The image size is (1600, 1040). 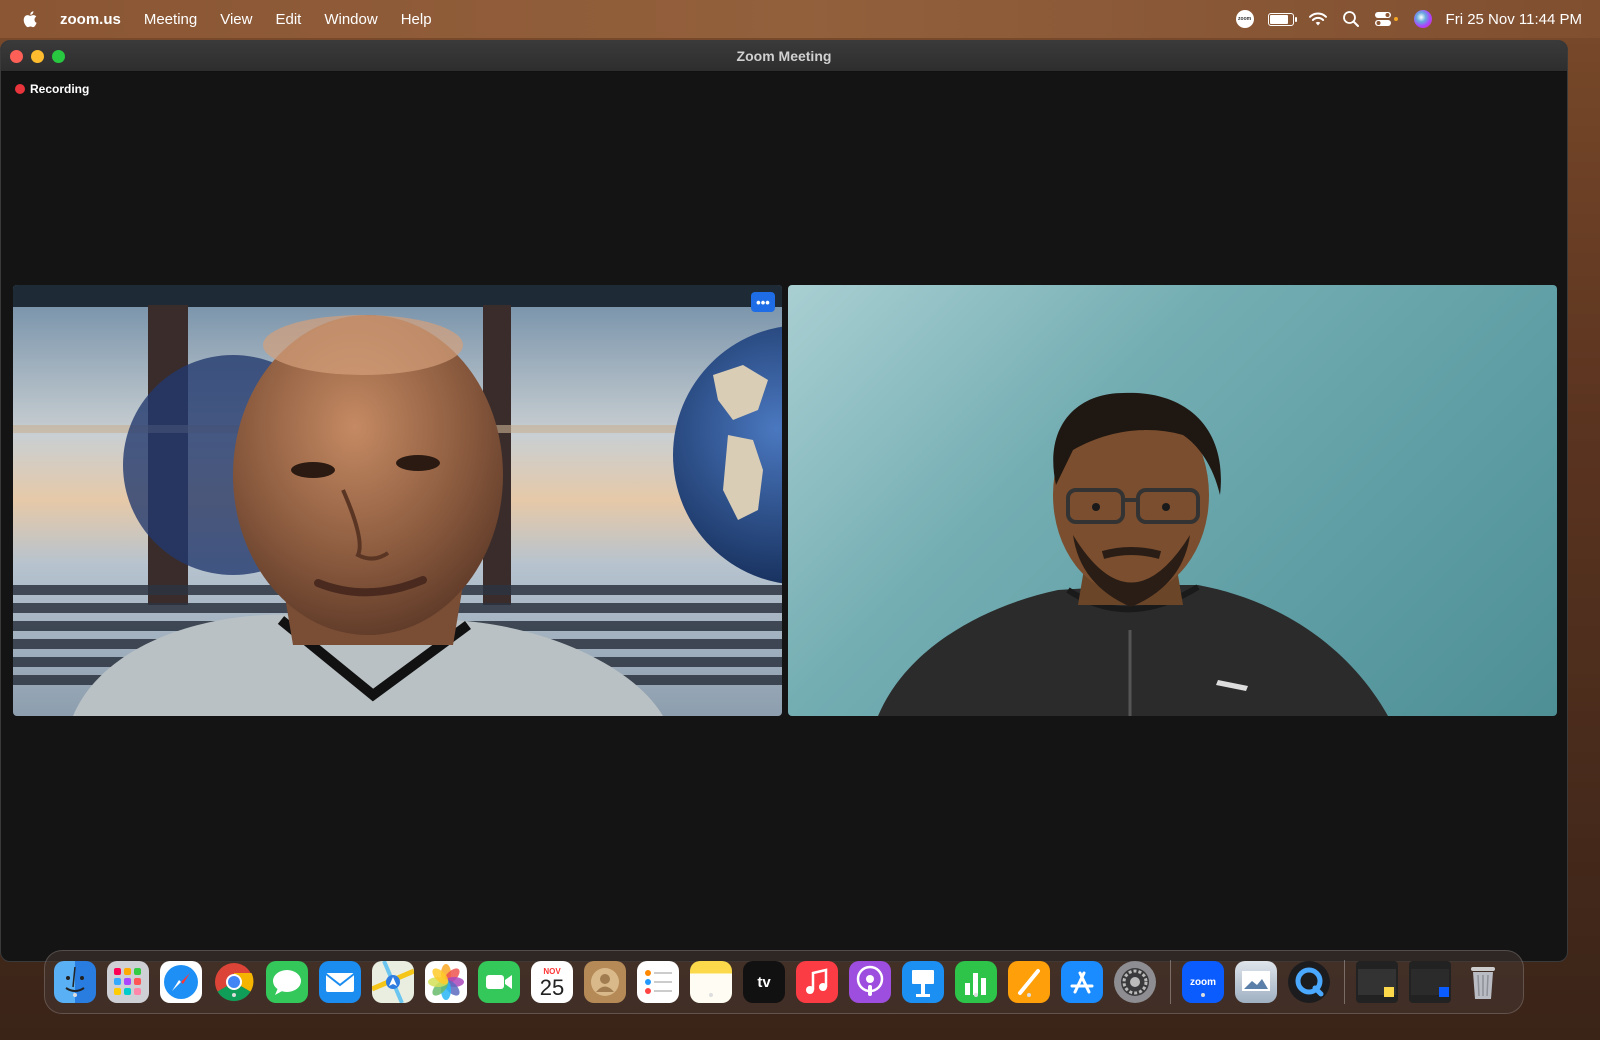 I want to click on zoom-app-label: zoom, so click(x=1203, y=982).